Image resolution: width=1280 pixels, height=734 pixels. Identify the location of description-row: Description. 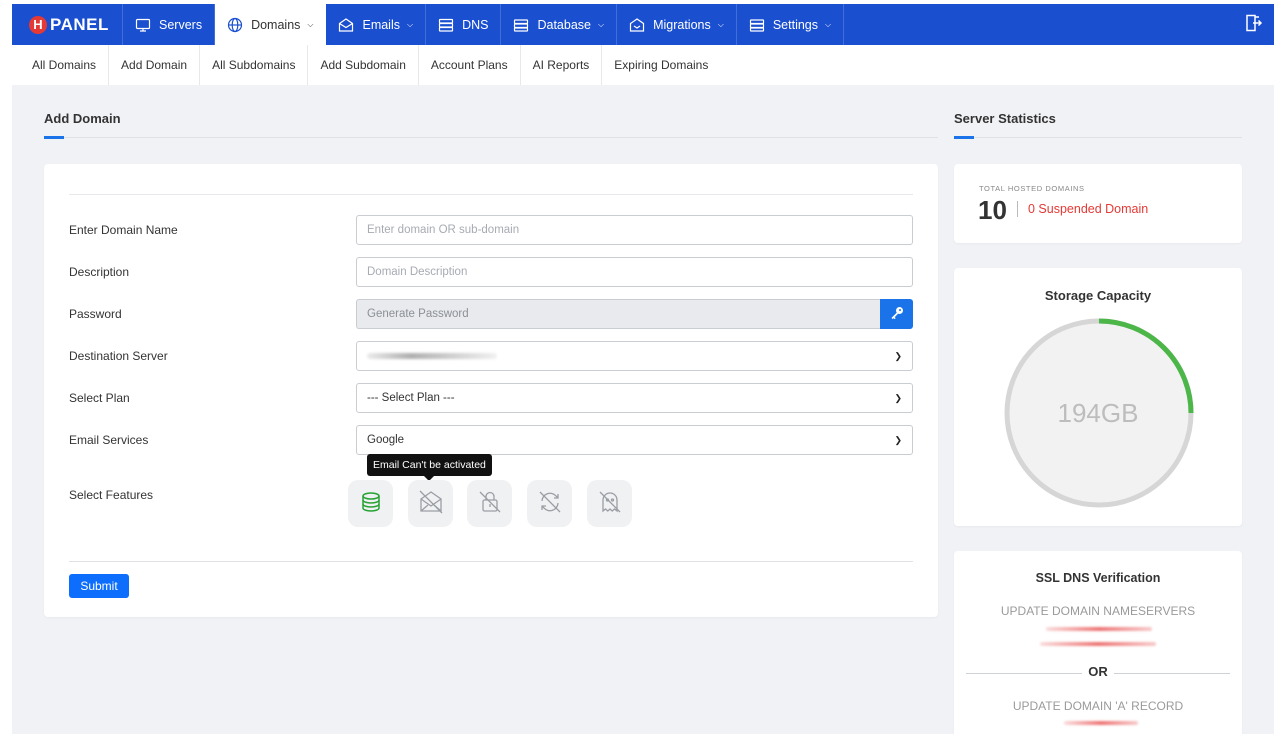
(491, 272).